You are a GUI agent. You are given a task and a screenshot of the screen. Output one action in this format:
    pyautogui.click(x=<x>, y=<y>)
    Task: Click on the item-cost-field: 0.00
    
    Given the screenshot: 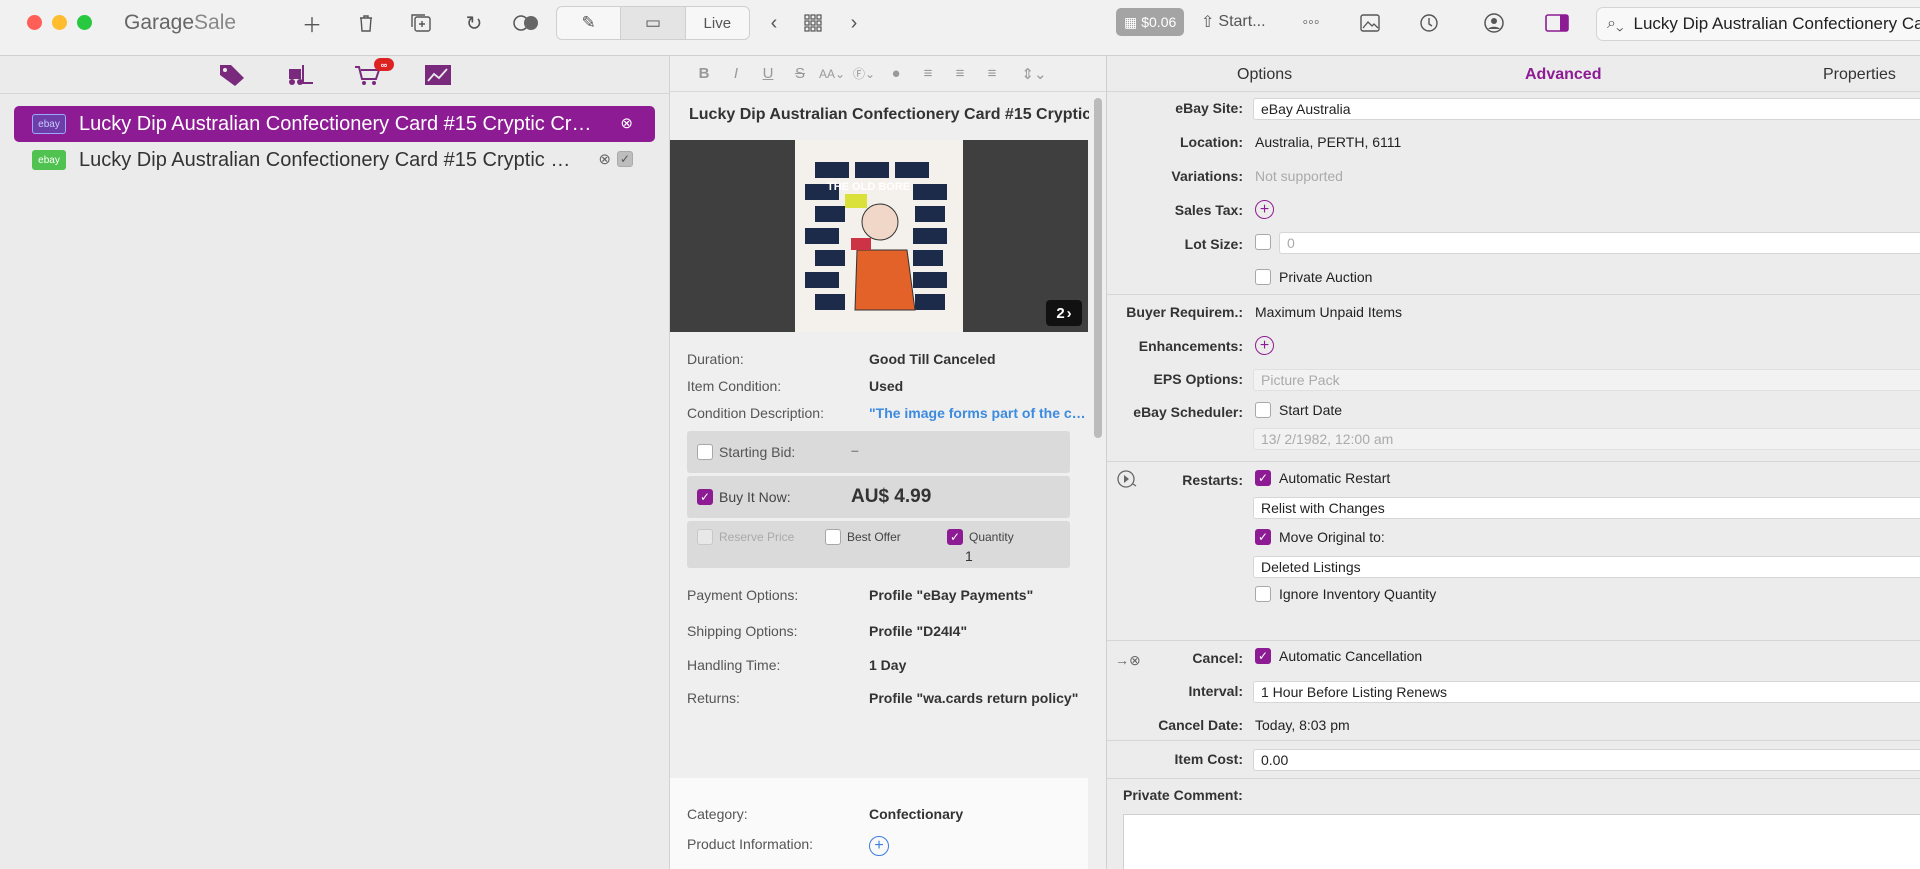 What is the action you would take?
    pyautogui.click(x=1586, y=760)
    